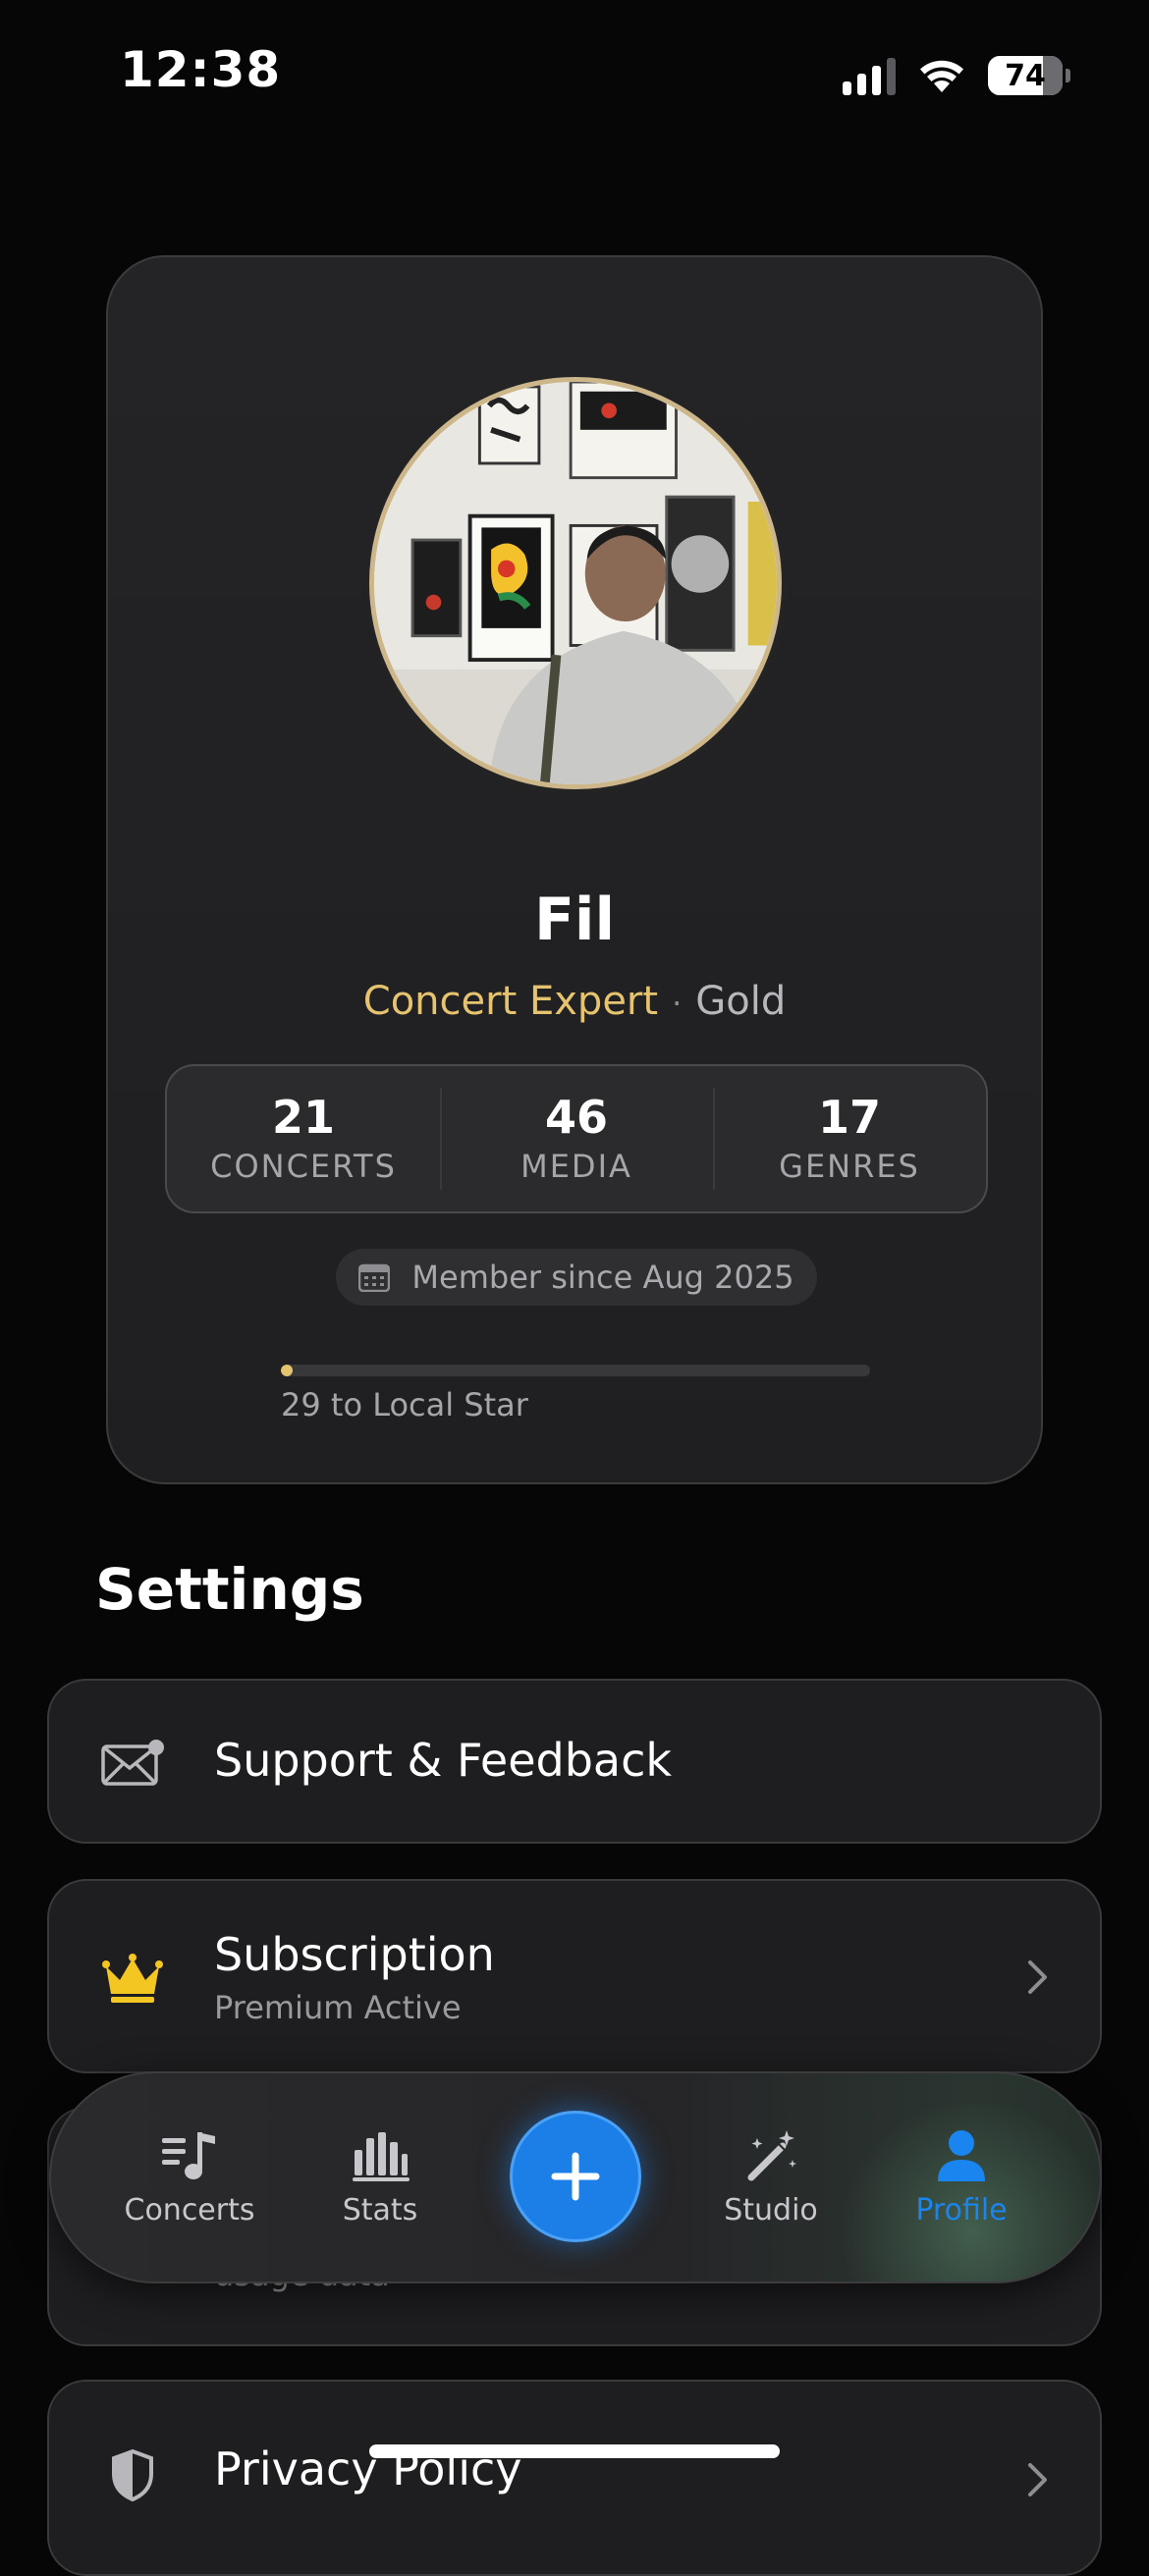 The image size is (1149, 2576). Describe the element at coordinates (849, 1166) in the screenshot. I see `stat-label: GENRES` at that location.